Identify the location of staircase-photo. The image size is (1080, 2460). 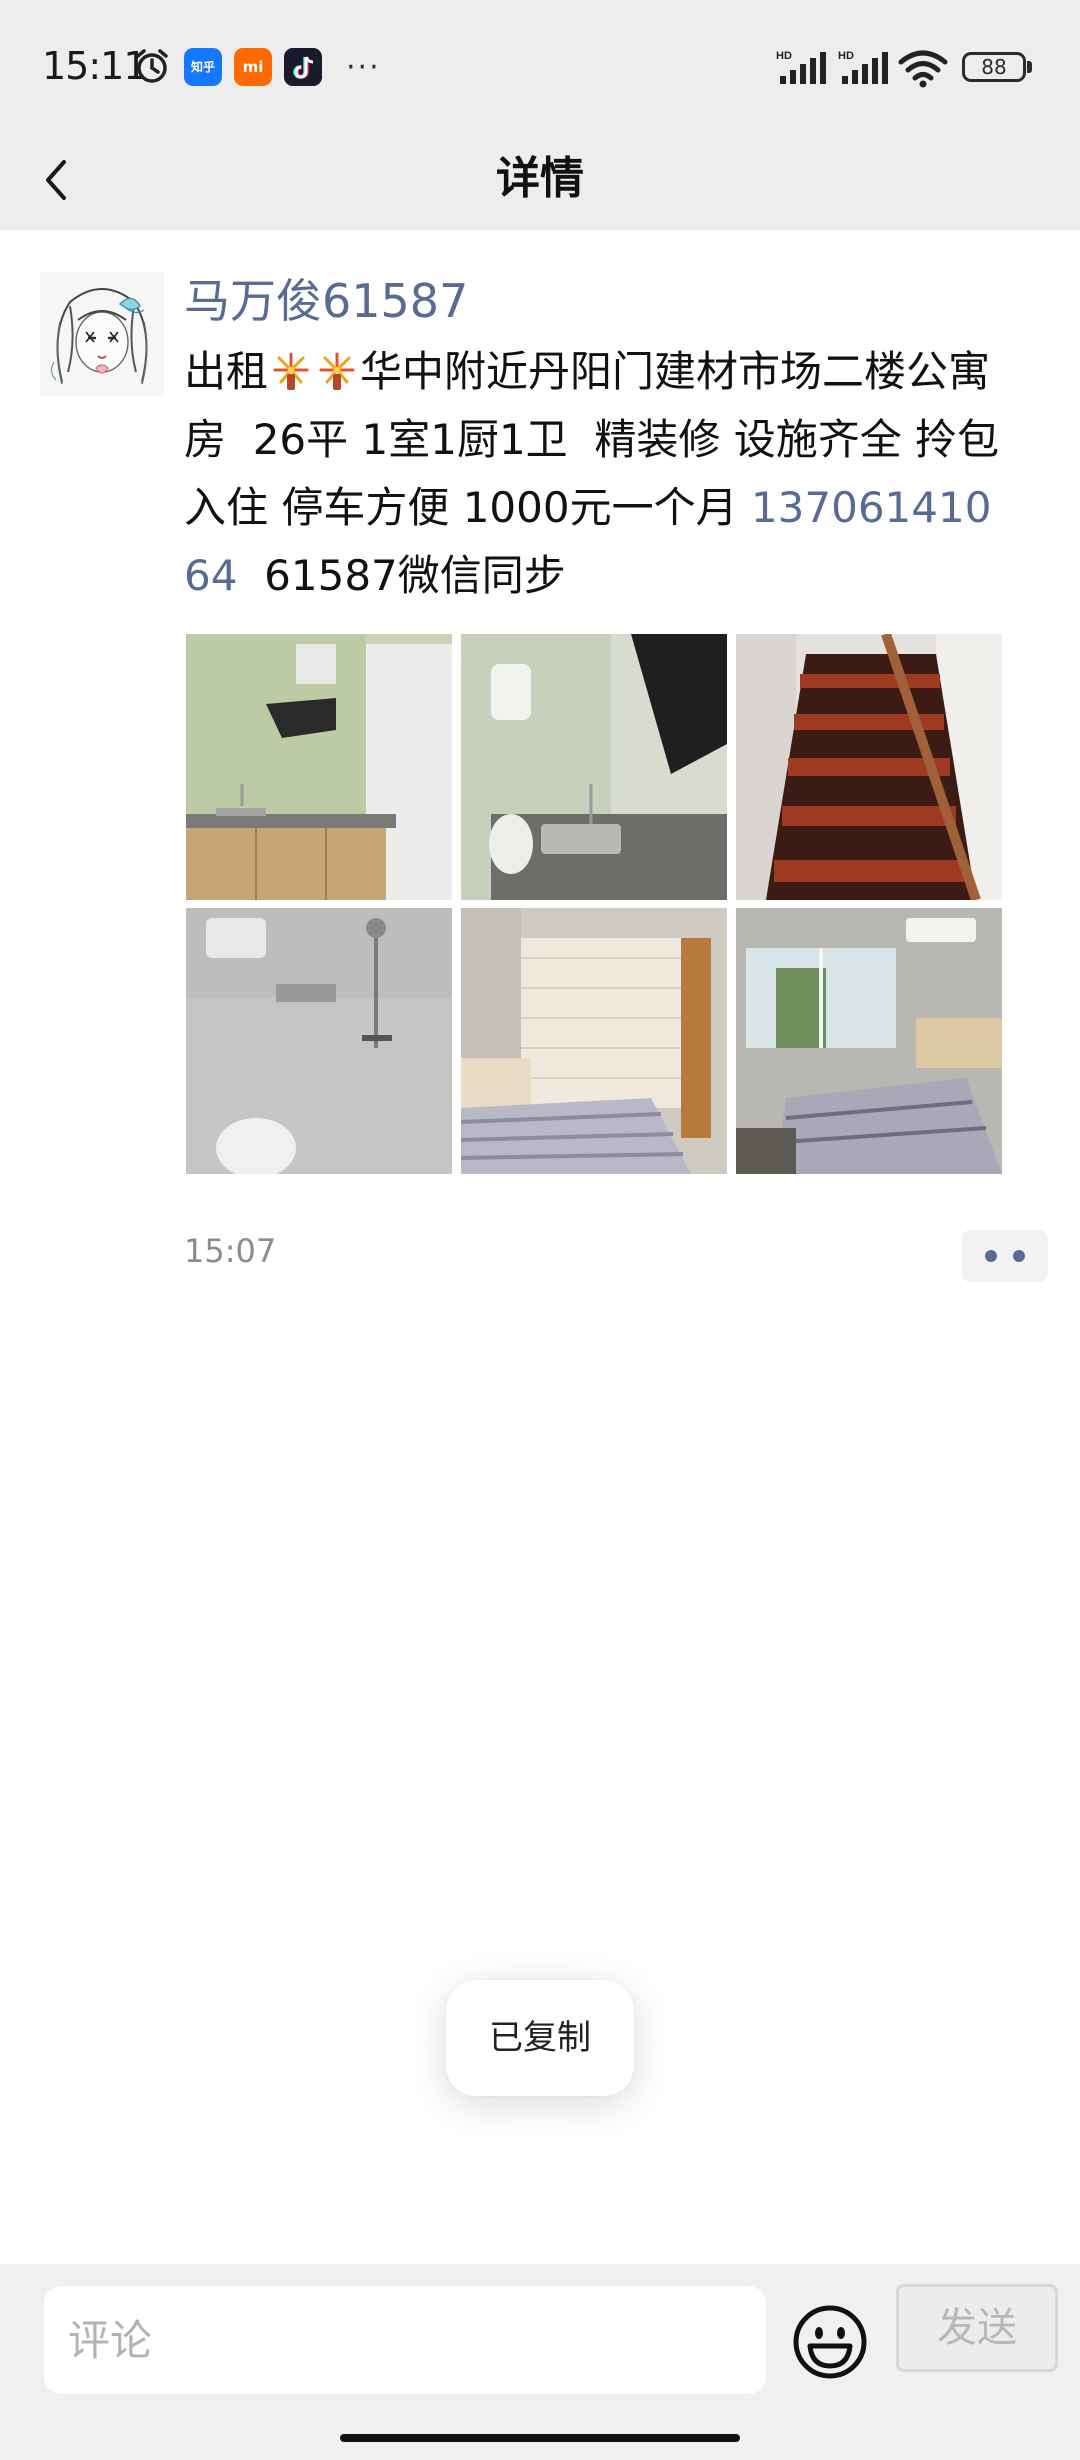
(869, 767).